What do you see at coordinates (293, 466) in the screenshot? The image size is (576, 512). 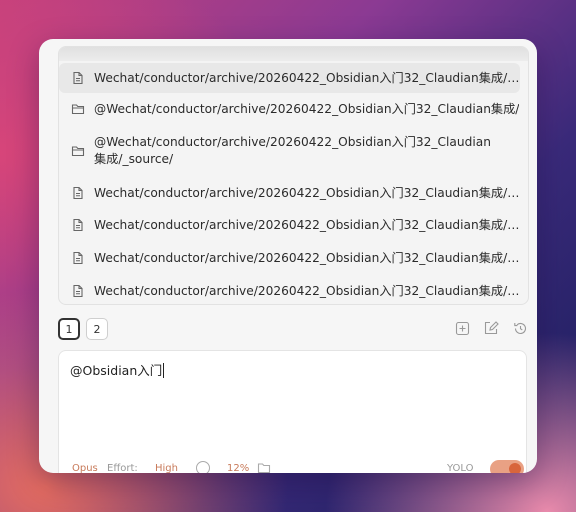 I see `status-bar: Opus Effort: High 12% YOLO` at bounding box center [293, 466].